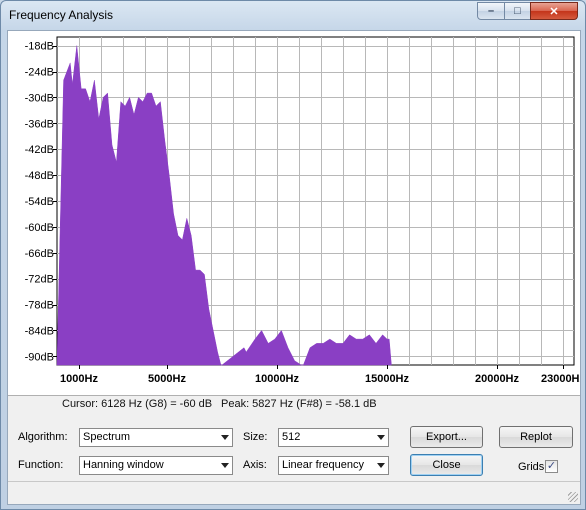 The image size is (586, 510). Describe the element at coordinates (39, 150) in the screenshot. I see `y-axis-tick-label: -42dB` at that location.